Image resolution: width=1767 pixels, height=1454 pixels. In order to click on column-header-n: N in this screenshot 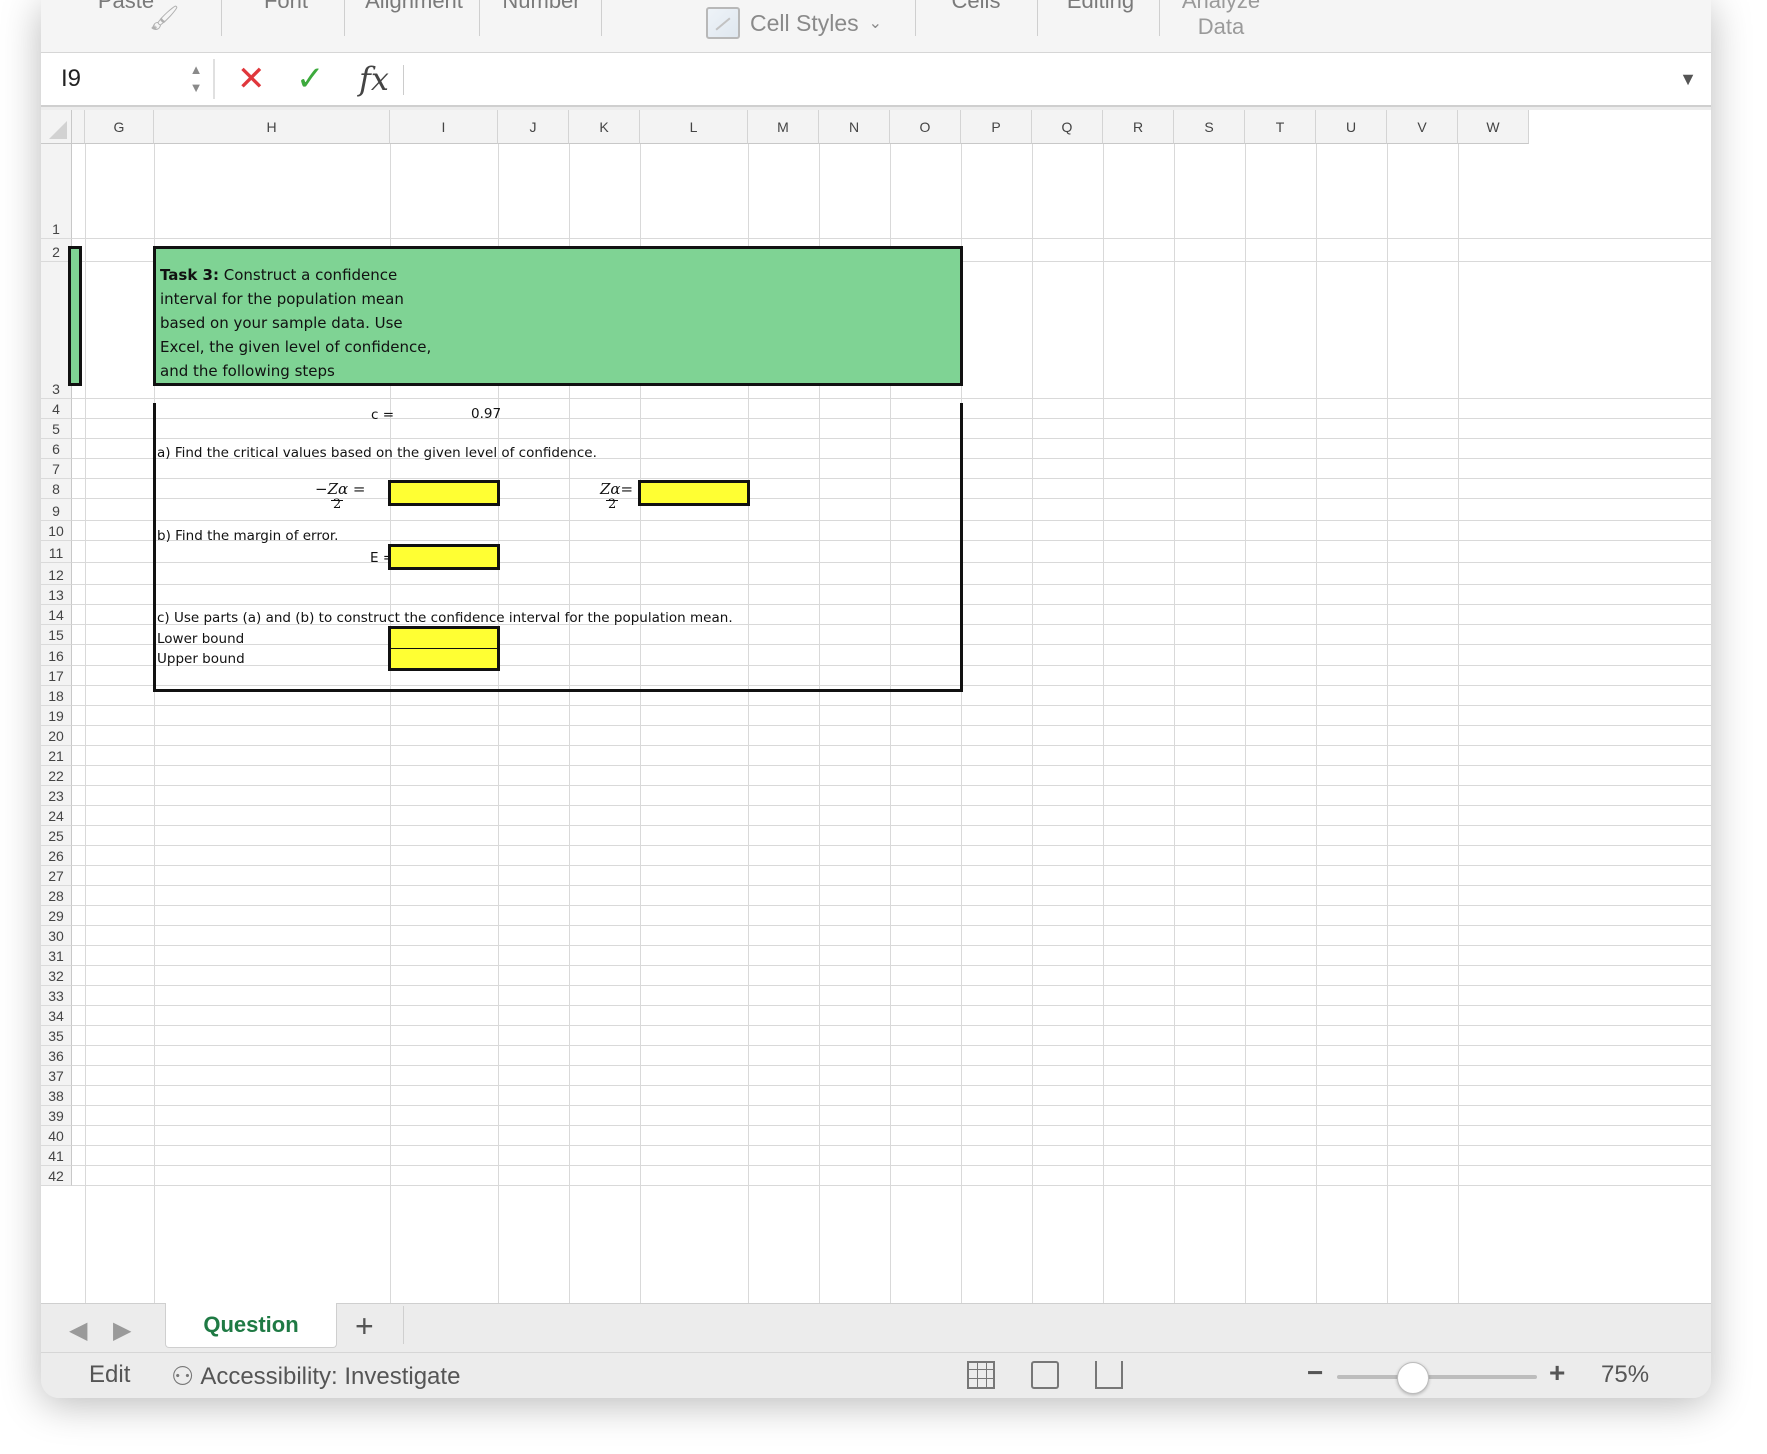, I will do `click(854, 127)`.